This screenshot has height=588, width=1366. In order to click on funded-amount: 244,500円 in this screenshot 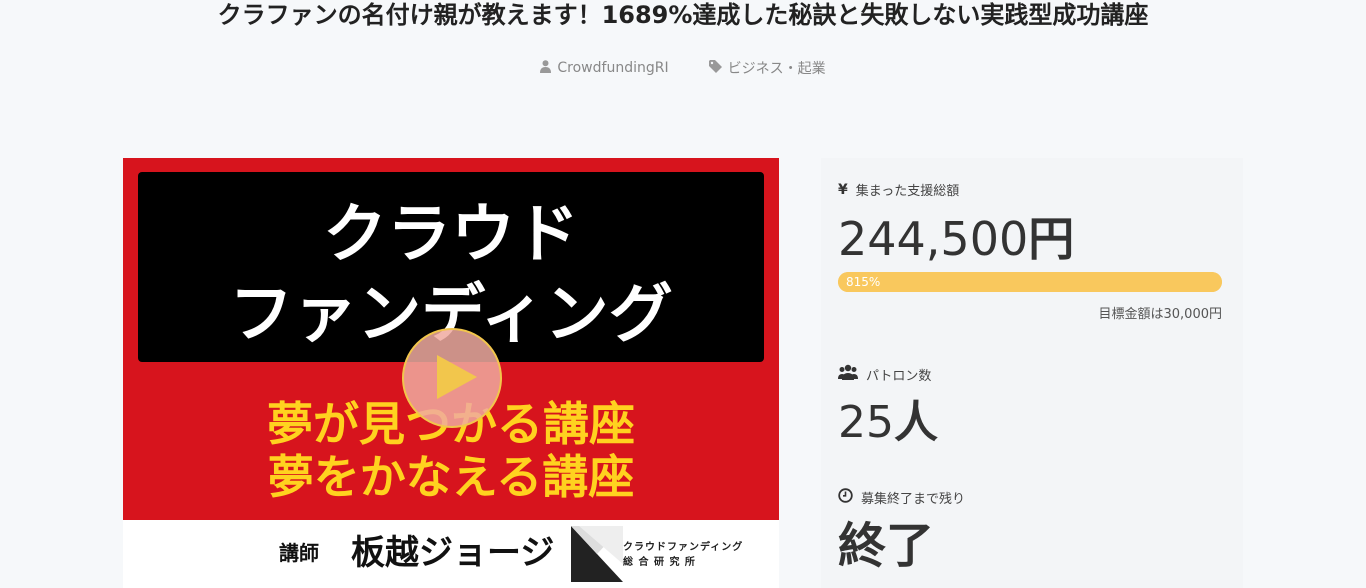, I will do `click(956, 239)`.